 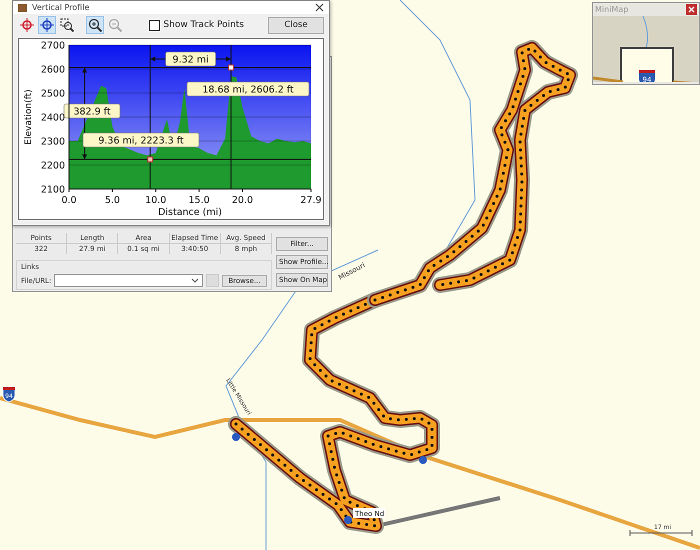 I want to click on annotation-callout: 382.9 ft, so click(x=92, y=111).